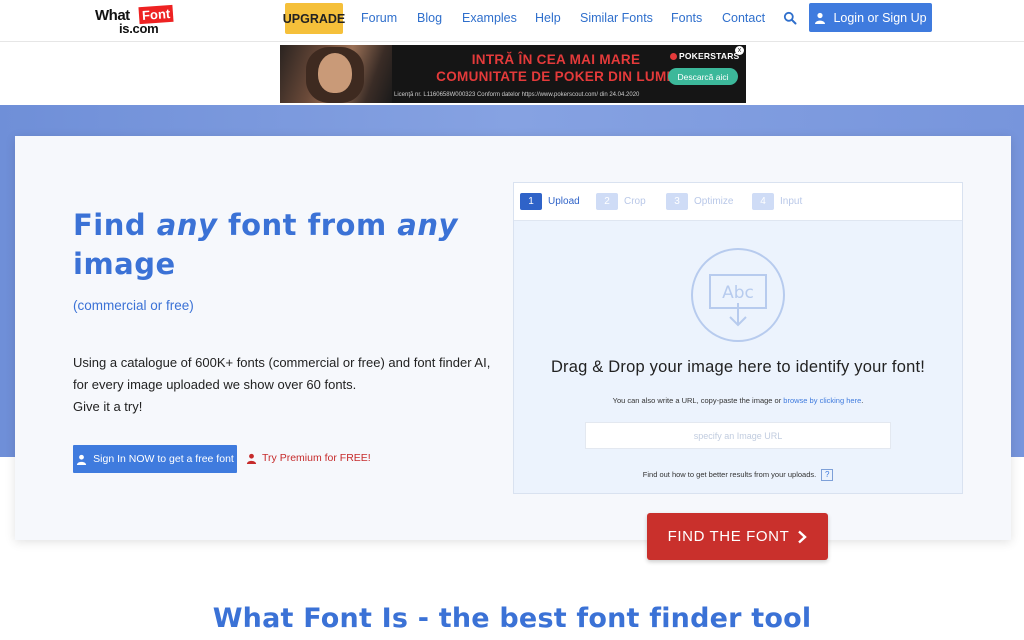  Describe the element at coordinates (790, 18) in the screenshot. I see `search-icon` at that location.